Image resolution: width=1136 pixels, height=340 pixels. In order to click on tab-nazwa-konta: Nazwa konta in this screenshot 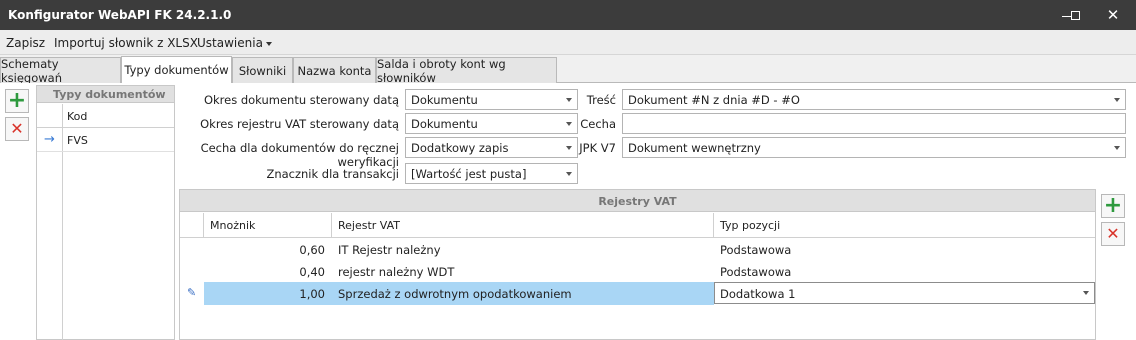, I will do `click(334, 70)`.